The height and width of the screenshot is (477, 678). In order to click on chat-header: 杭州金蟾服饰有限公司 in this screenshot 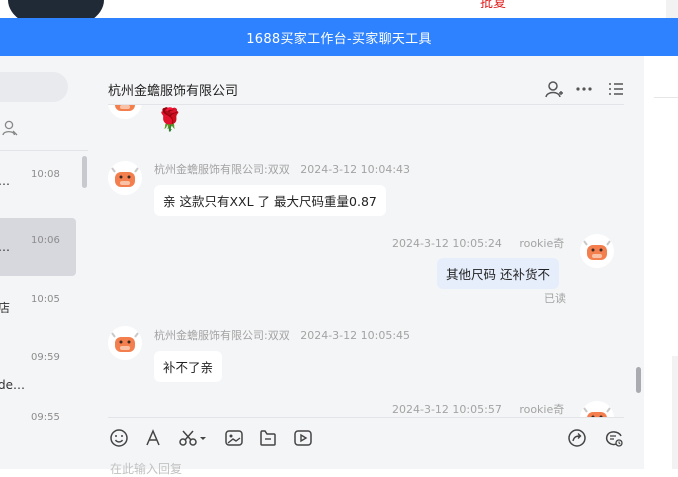, I will do `click(366, 80)`.